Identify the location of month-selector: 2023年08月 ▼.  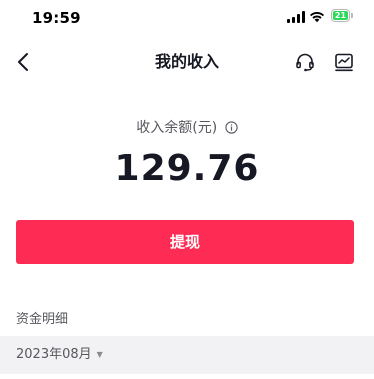
(59, 355).